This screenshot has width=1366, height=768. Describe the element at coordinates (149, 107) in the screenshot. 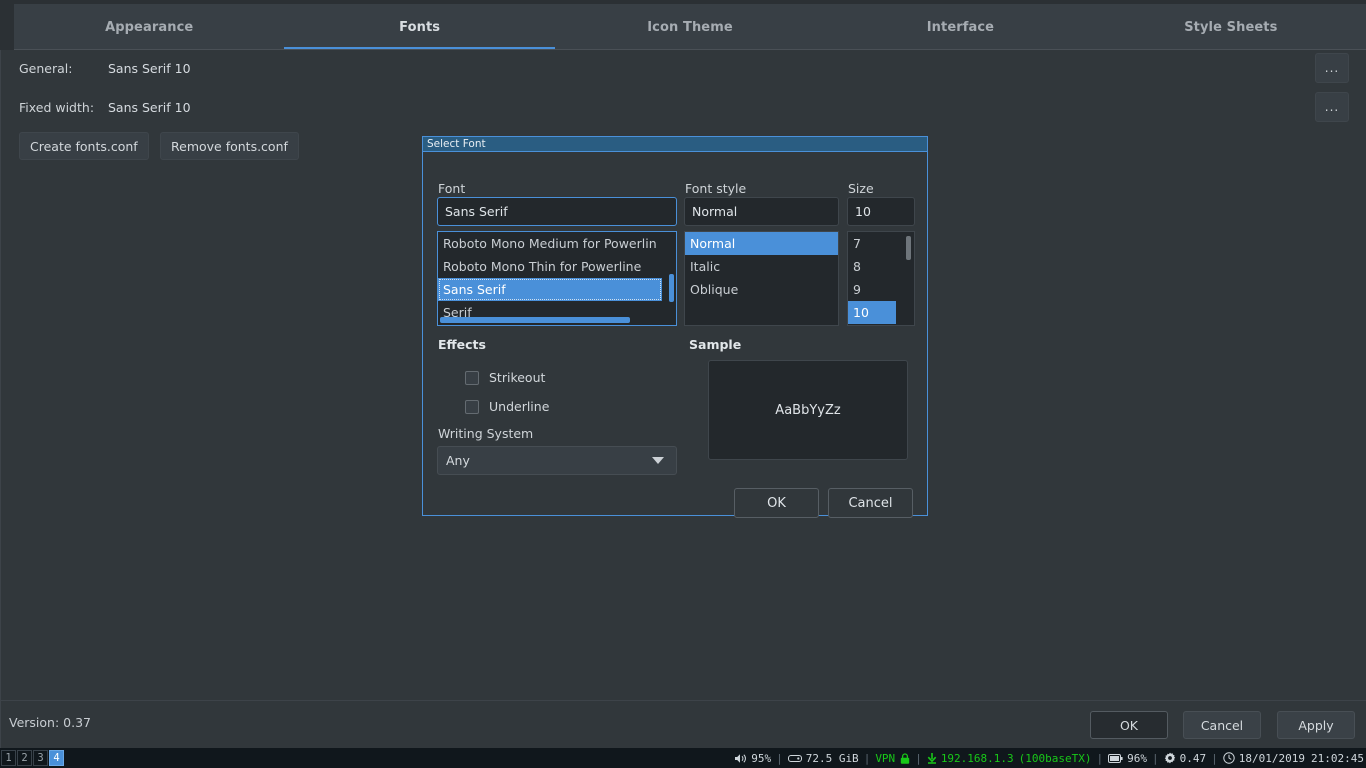

I see `fixed-width-font-value: Sans Serif 10` at that location.